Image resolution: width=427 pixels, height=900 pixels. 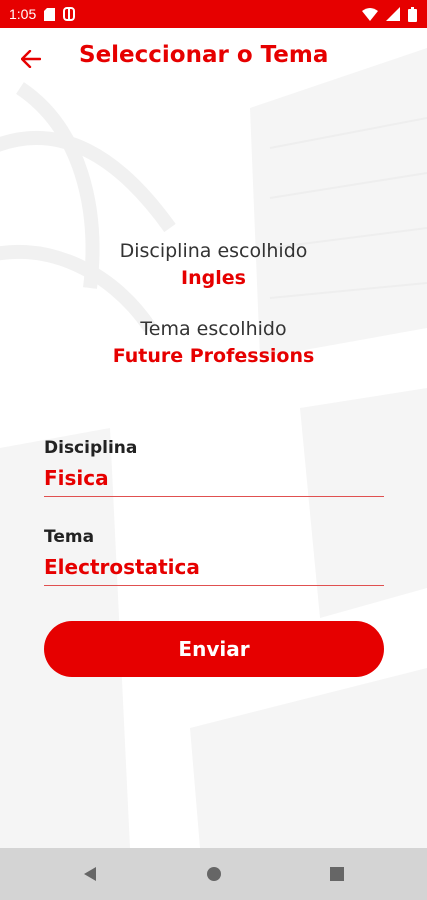 What do you see at coordinates (213, 278) in the screenshot?
I see `selected-discipline-value: Ingles` at bounding box center [213, 278].